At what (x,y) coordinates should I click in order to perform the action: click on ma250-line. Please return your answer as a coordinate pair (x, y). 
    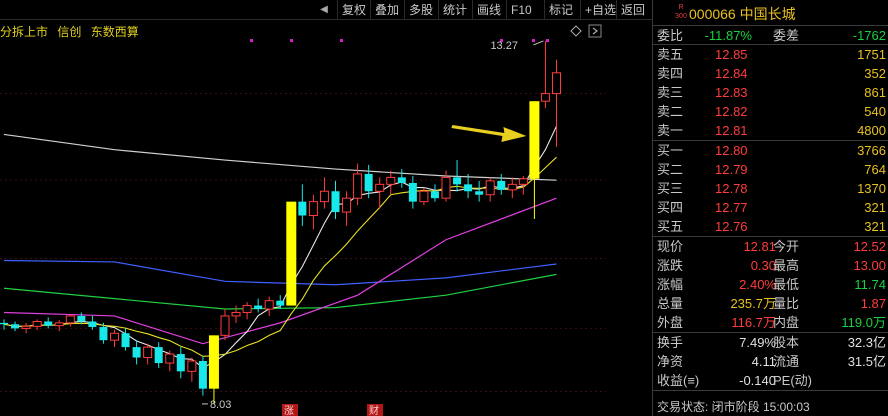
    Looking at the image, I should click on (280, 157).